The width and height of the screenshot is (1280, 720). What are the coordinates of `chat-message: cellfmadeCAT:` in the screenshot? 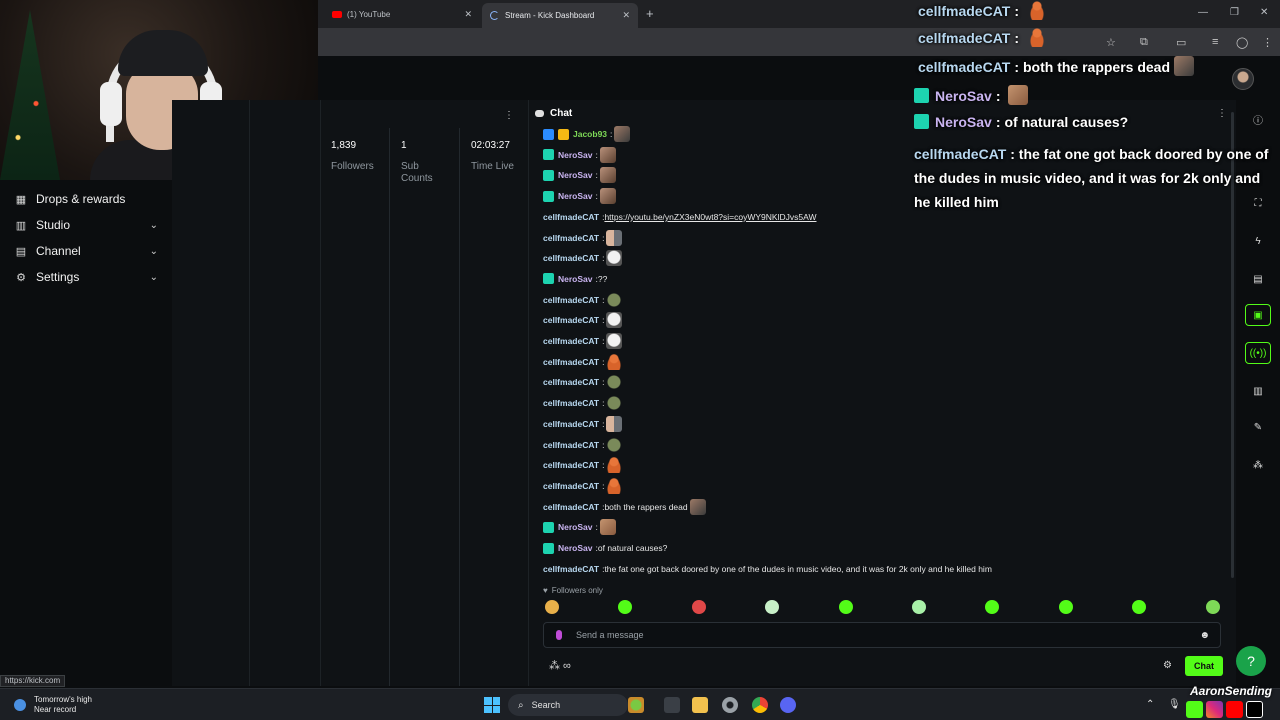 It's located at (583, 300).